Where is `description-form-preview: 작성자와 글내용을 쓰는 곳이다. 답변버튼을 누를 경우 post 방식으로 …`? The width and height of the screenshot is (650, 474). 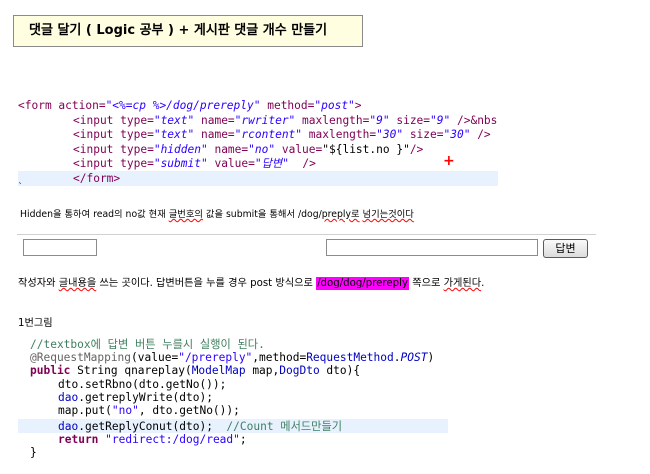 description-form-preview: 작성자와 글내용을 쓰는 곳이다. 답변버튼을 누를 경우 post 방식으로 … is located at coordinates (251, 283).